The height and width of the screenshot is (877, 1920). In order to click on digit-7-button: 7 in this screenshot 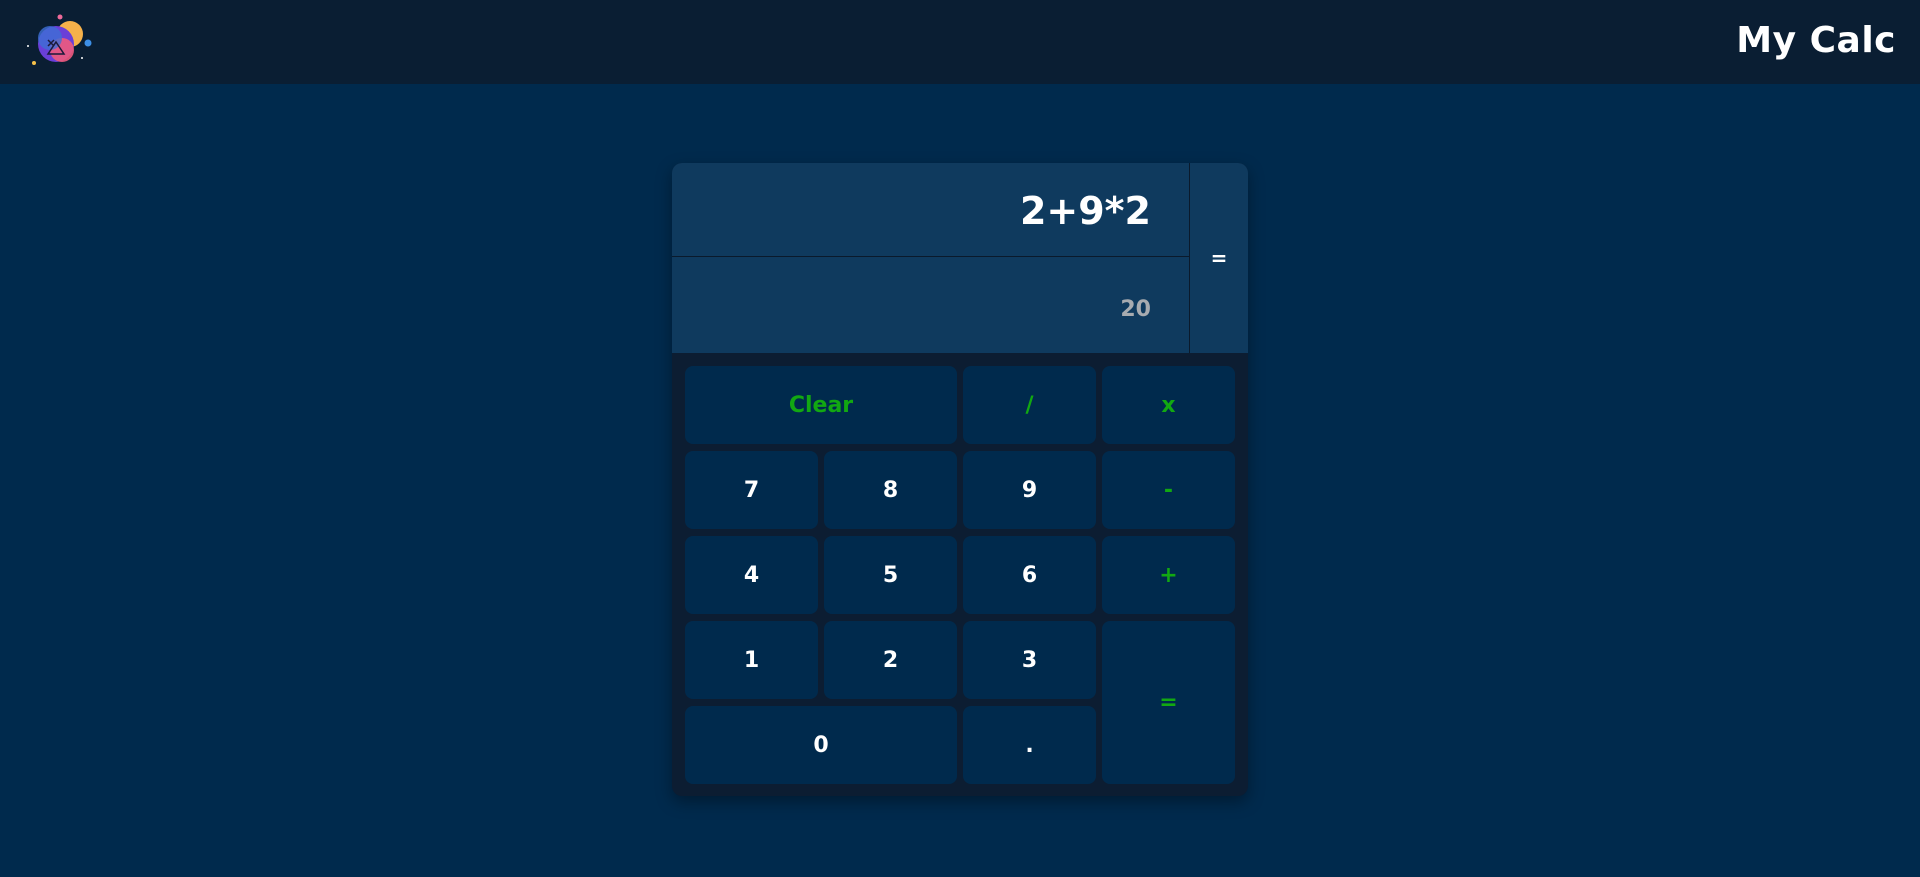, I will do `click(751, 490)`.